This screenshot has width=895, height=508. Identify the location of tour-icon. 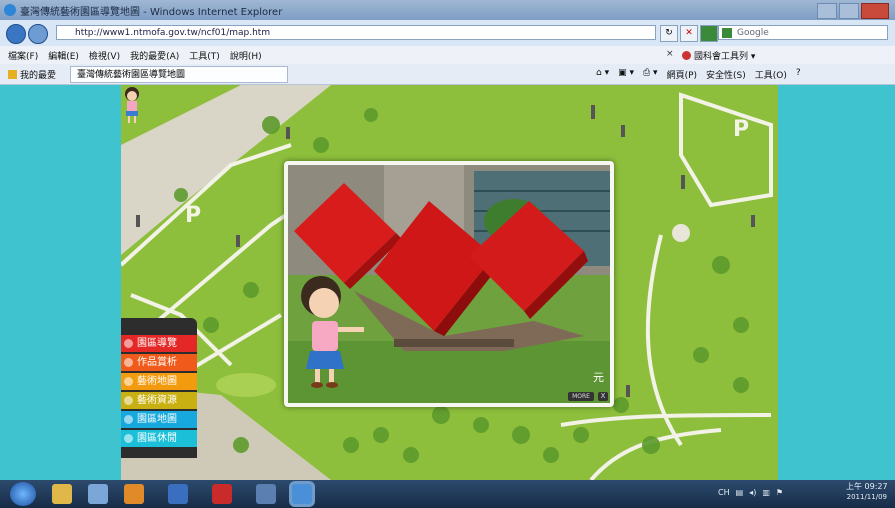
(128, 343).